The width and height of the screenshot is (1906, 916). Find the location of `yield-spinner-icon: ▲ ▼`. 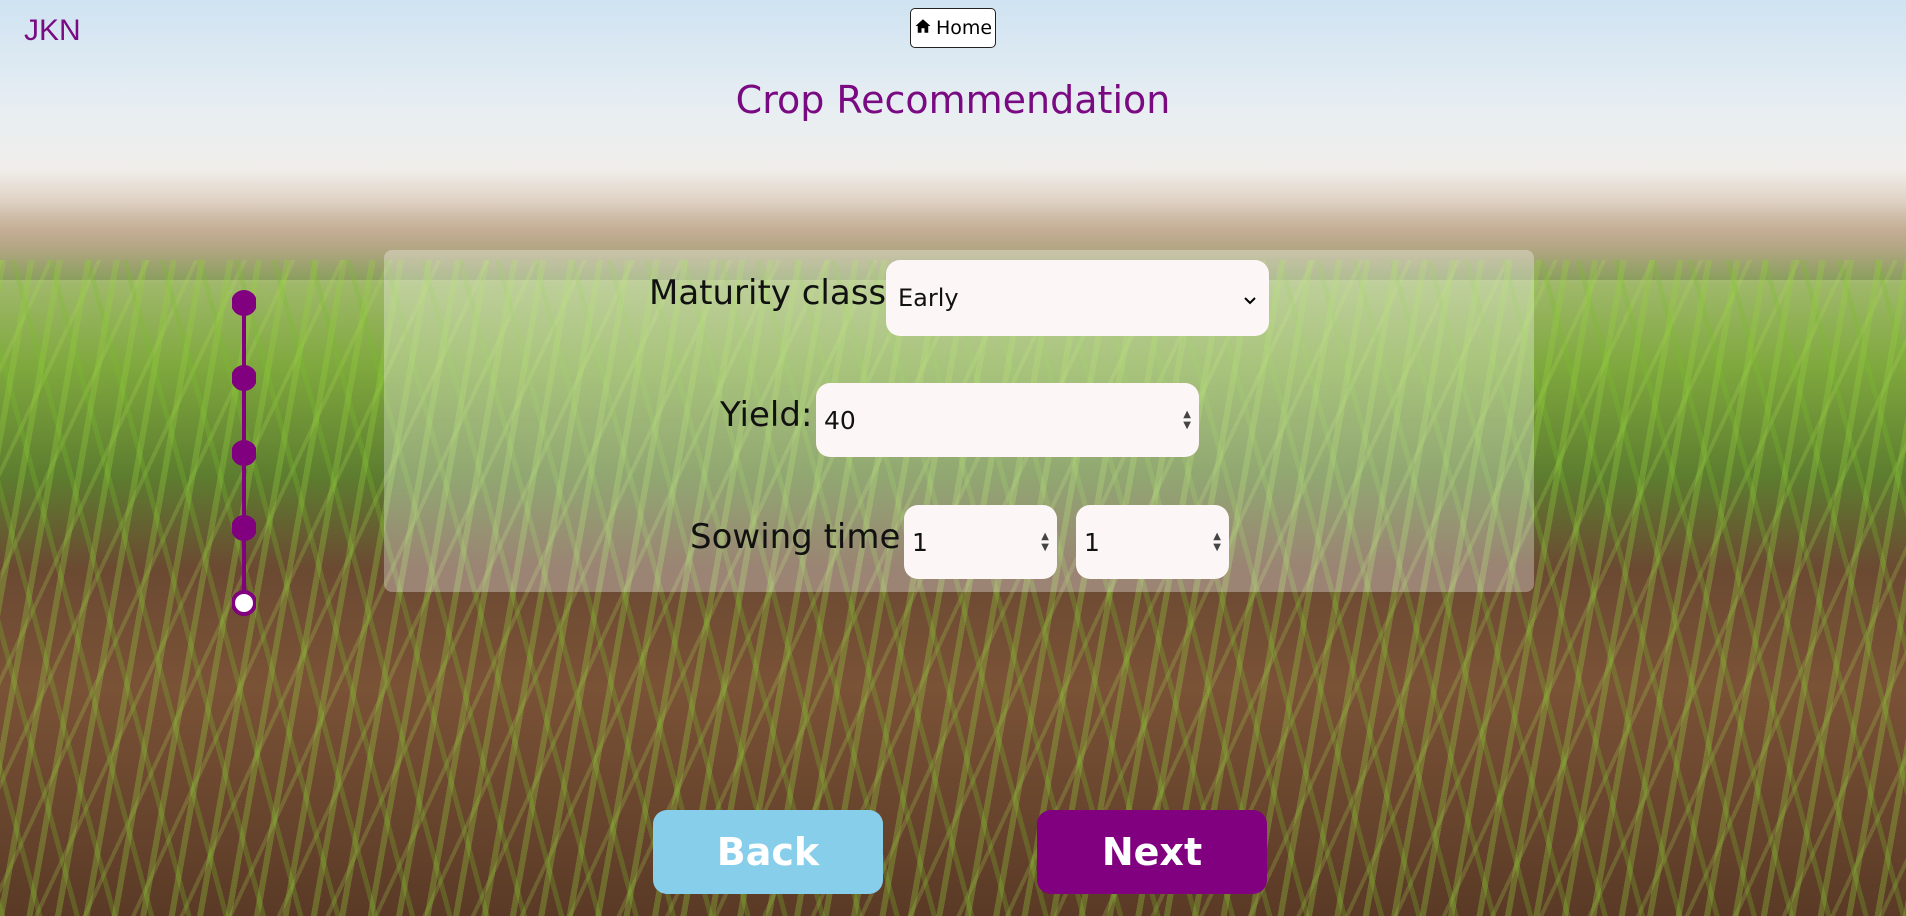

yield-spinner-icon: ▲ ▼ is located at coordinates (1187, 420).